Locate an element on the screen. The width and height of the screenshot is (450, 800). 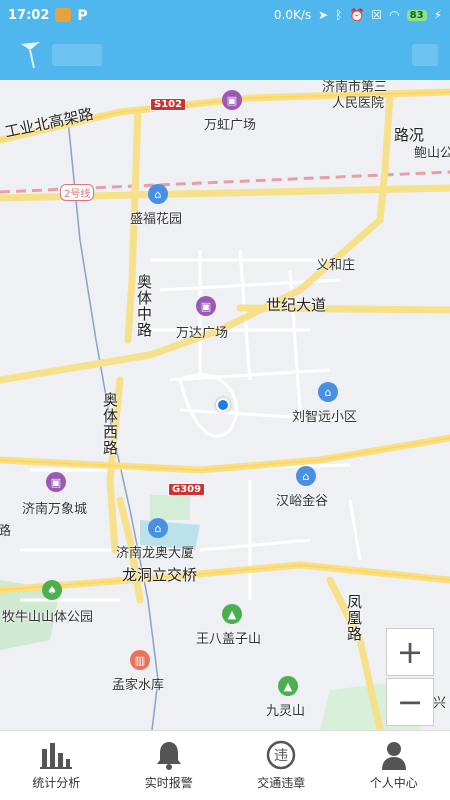
app-header is located at coordinates (225, 55).